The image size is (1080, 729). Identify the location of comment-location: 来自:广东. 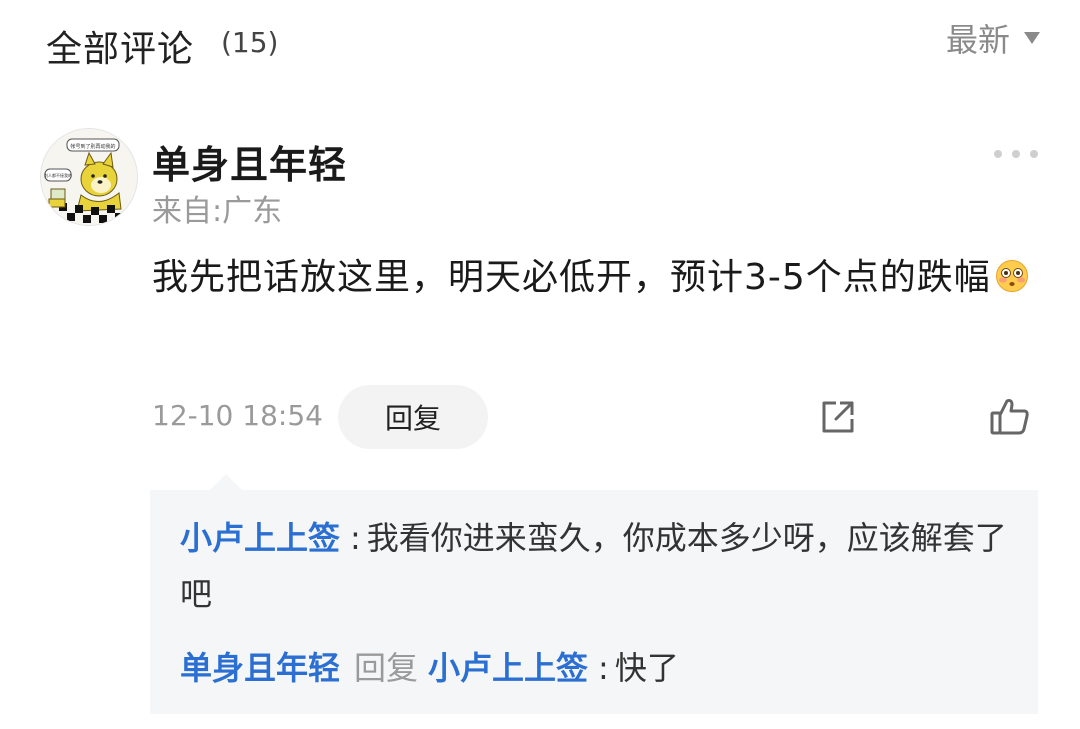
(217, 211).